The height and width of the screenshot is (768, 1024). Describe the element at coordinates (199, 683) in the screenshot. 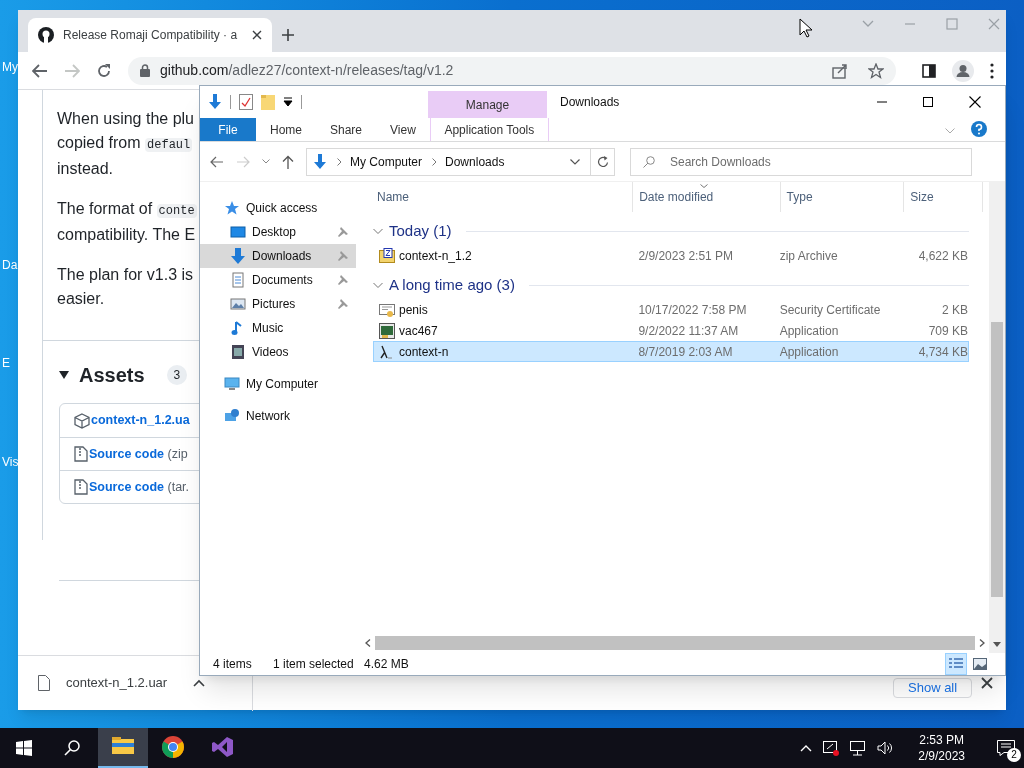

I see `caret-up-icon` at that location.